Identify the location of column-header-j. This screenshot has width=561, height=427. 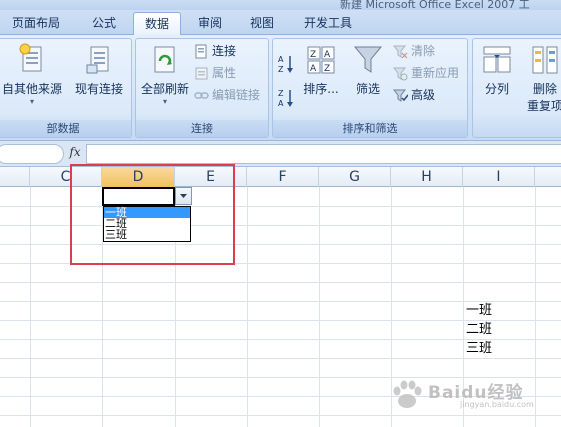
(548, 177).